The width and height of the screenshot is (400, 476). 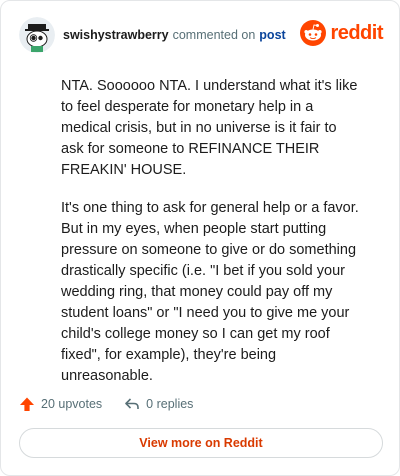 I want to click on reply-arrow-icon, so click(x=132, y=403).